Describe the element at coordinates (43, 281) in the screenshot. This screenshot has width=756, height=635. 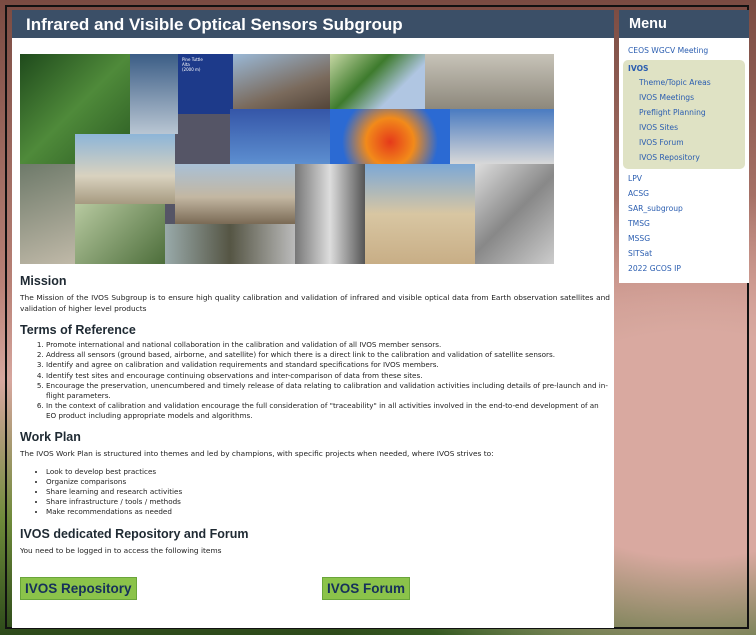
I see `mission-heading: Mission` at that location.